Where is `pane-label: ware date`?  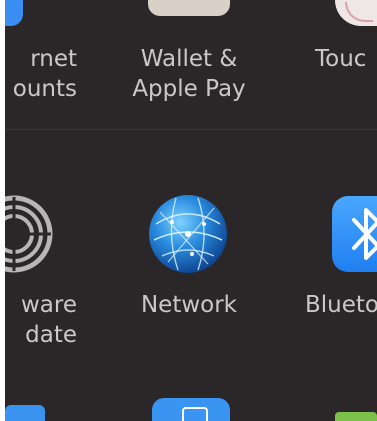 pane-label: ware date is located at coordinates (41, 320).